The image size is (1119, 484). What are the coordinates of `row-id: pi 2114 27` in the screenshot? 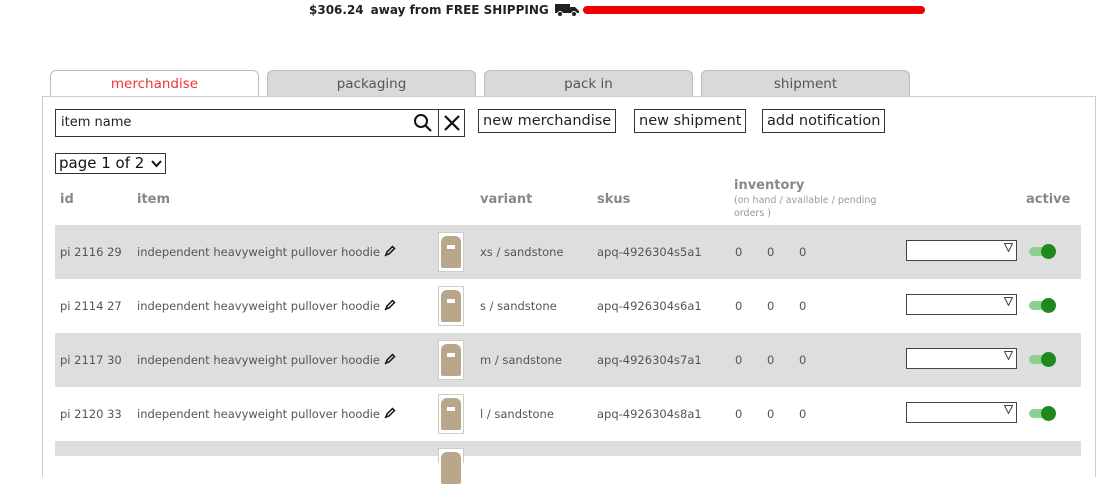 It's located at (91, 306).